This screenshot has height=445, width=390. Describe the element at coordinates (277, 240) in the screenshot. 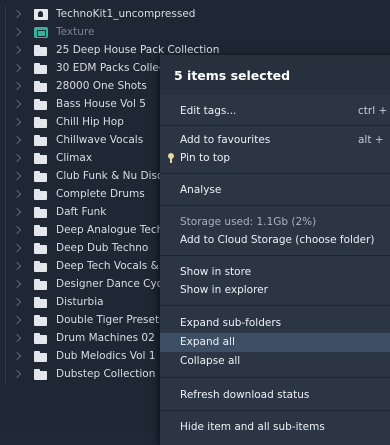

I see `menu-item-label: Add to Cloud Storage (choose folder)` at that location.